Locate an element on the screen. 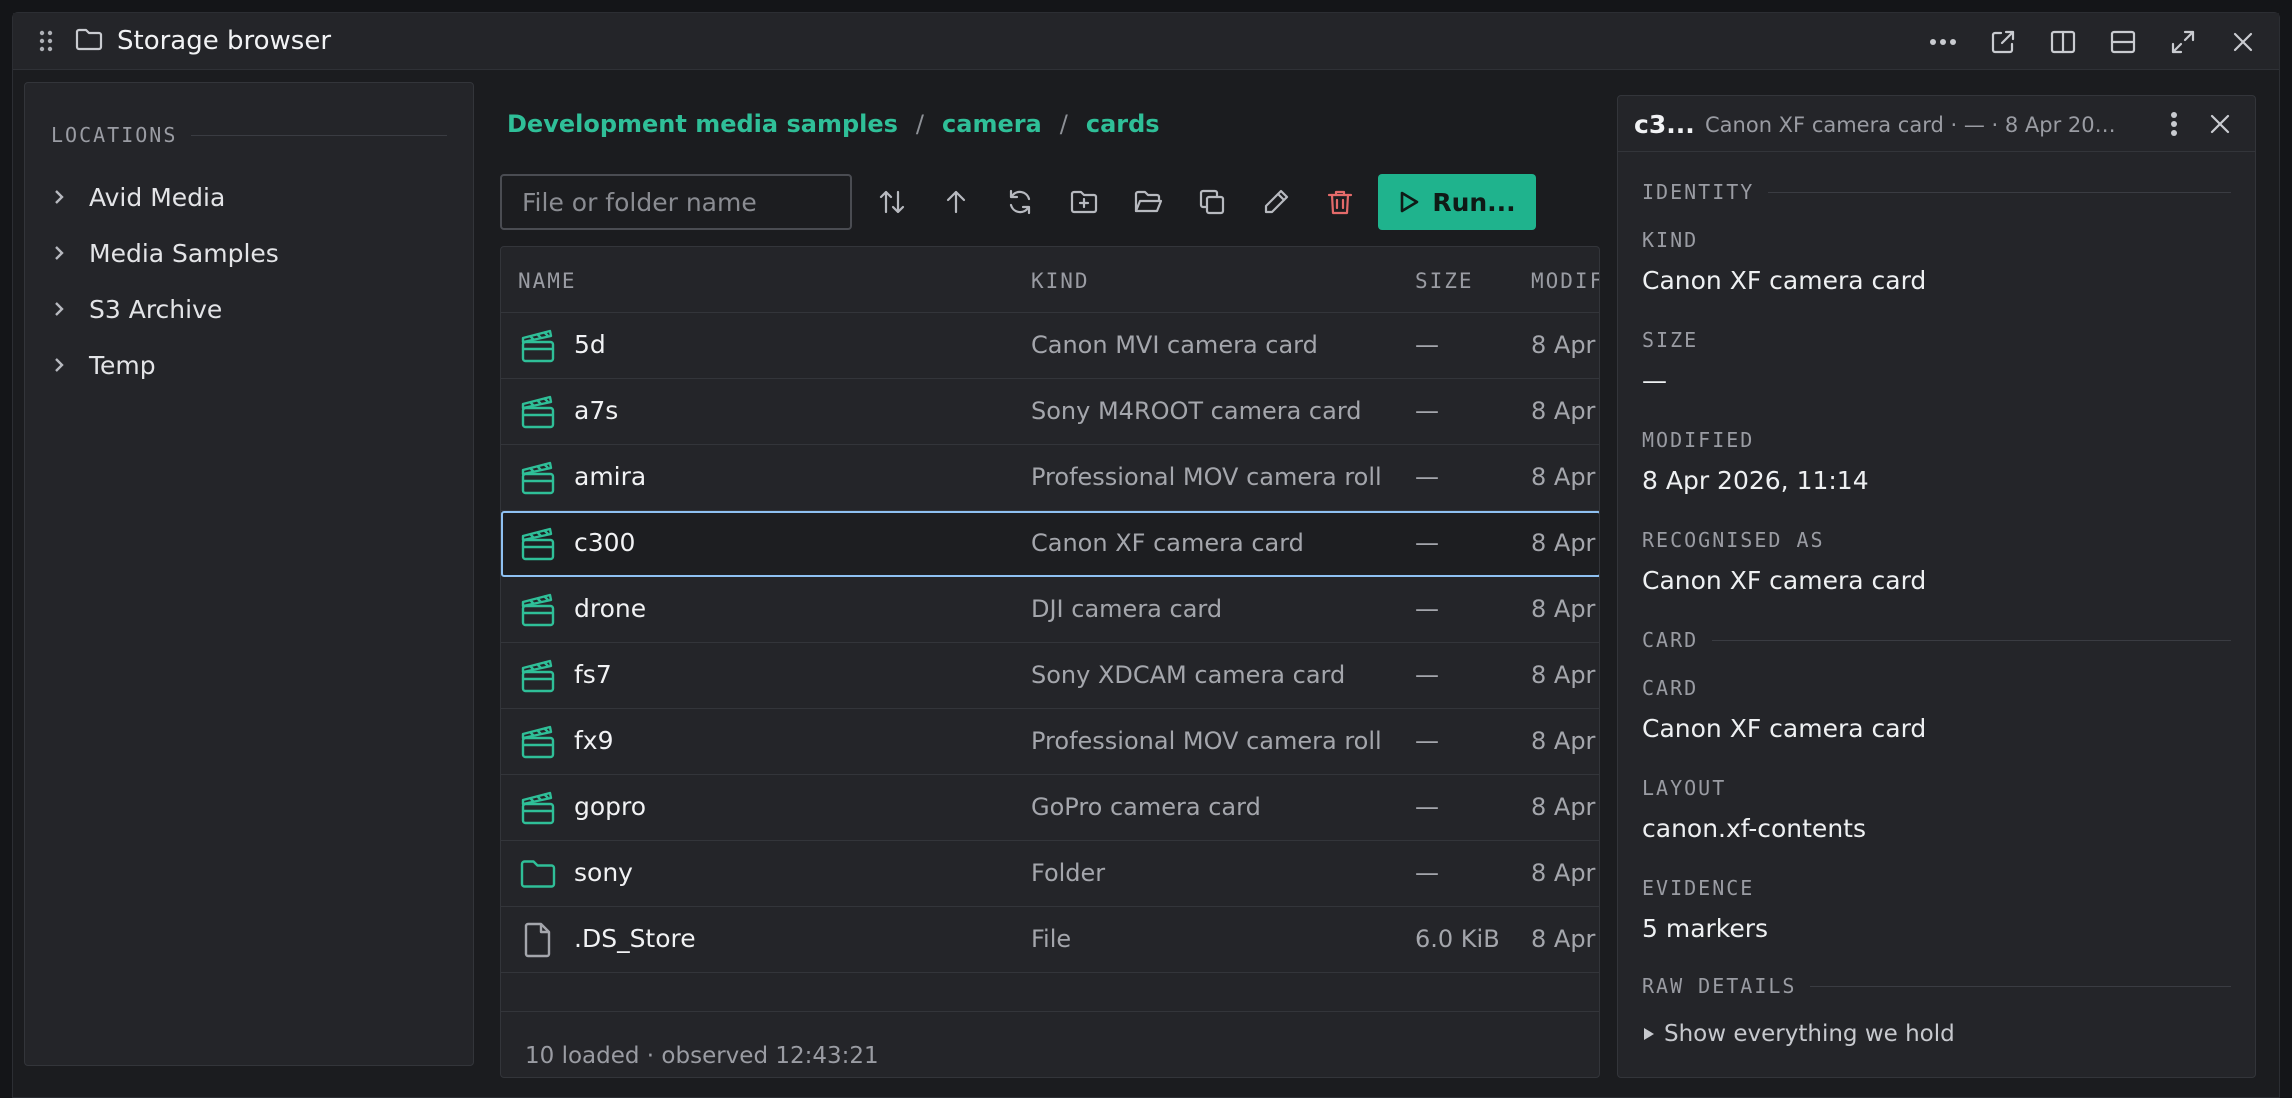 Image resolution: width=2292 pixels, height=1098 pixels. sidebar-item-temp: Temp is located at coordinates (100, 365).